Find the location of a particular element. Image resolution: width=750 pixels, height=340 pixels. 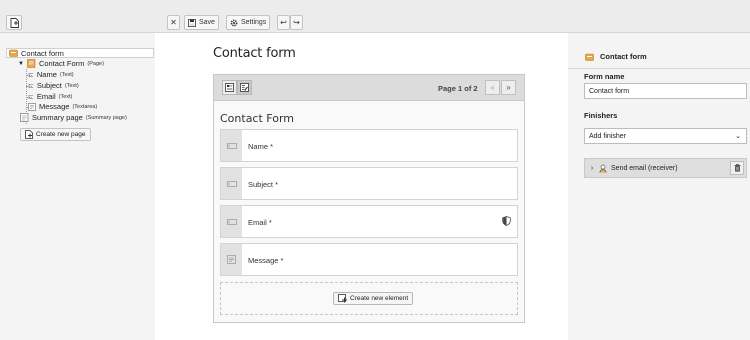

tree-element-label: Message is located at coordinates (54, 106).